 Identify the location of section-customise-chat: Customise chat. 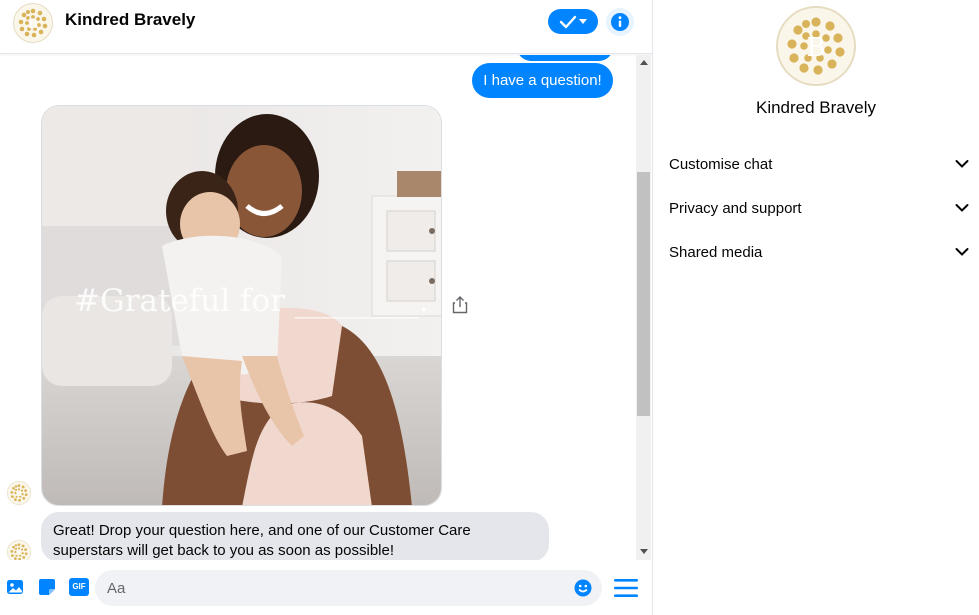
(819, 164).